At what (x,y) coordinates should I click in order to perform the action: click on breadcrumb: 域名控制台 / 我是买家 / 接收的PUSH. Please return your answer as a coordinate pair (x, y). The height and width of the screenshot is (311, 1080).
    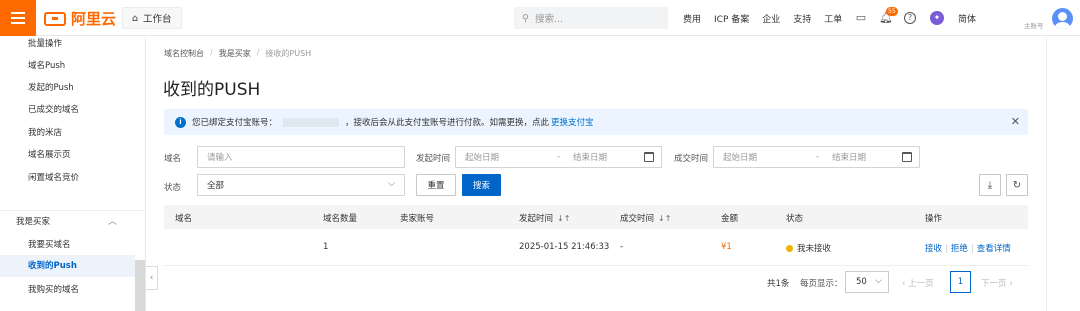
    Looking at the image, I should click on (238, 53).